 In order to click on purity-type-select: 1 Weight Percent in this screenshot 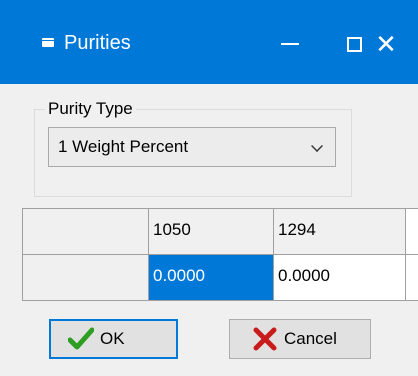, I will do `click(192, 147)`.